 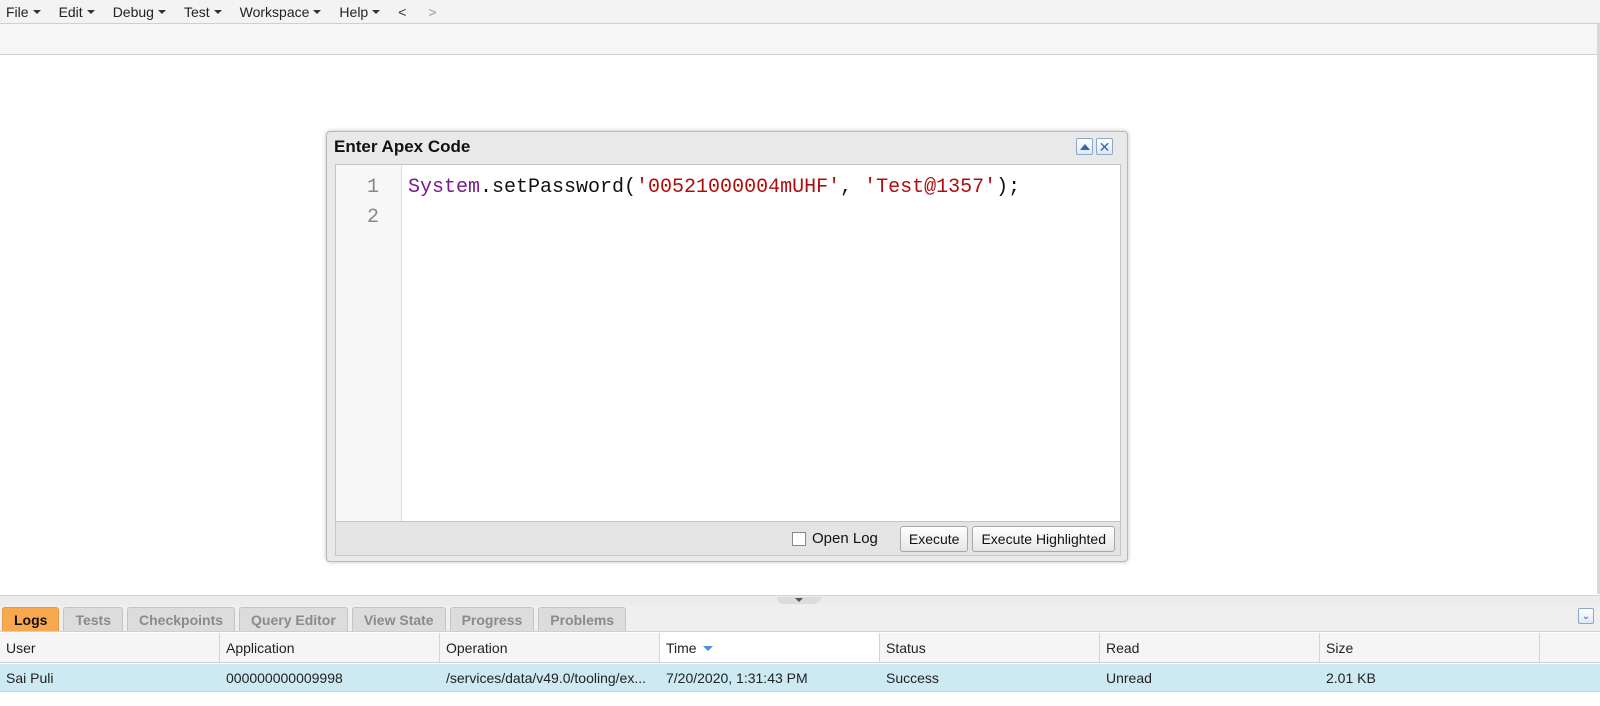 I want to click on menu-debug: Debug, so click(x=139, y=12).